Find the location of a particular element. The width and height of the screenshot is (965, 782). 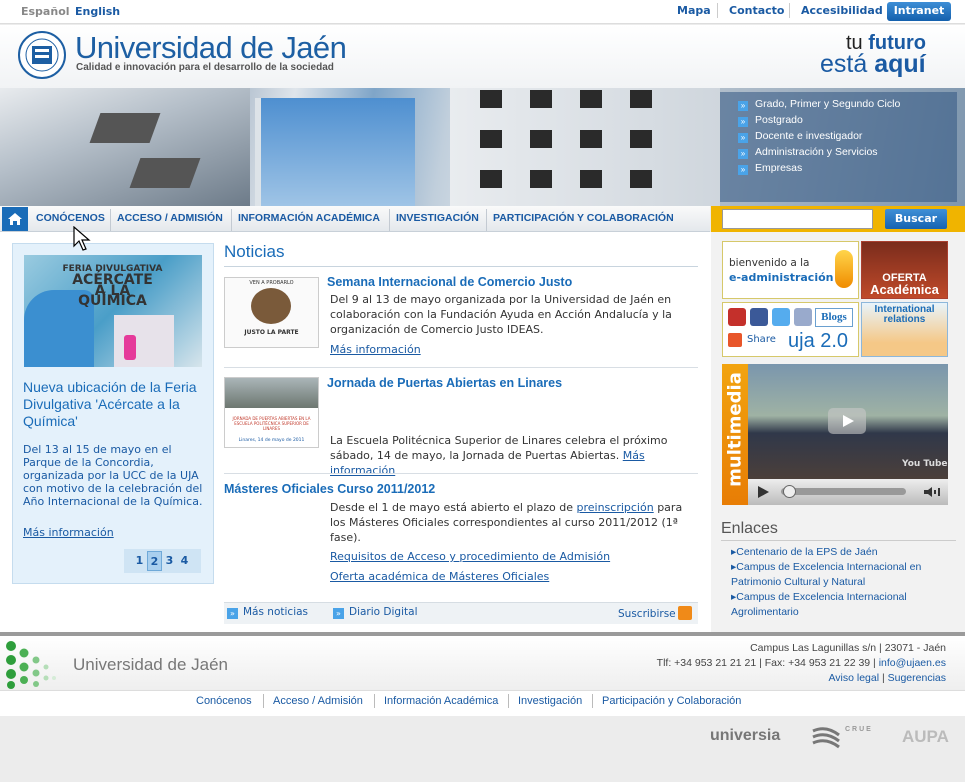

search-button: Buscar is located at coordinates (916, 219).